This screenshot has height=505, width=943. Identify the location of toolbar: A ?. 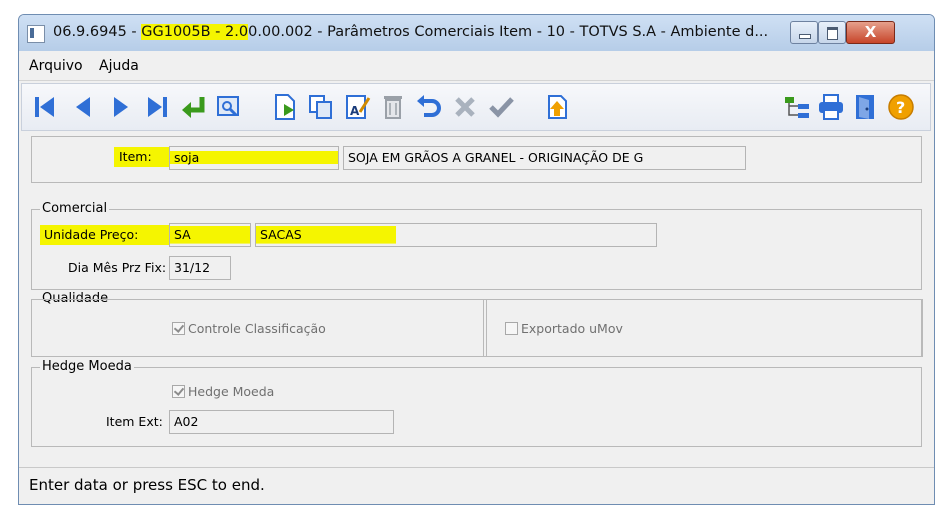
(476, 107).